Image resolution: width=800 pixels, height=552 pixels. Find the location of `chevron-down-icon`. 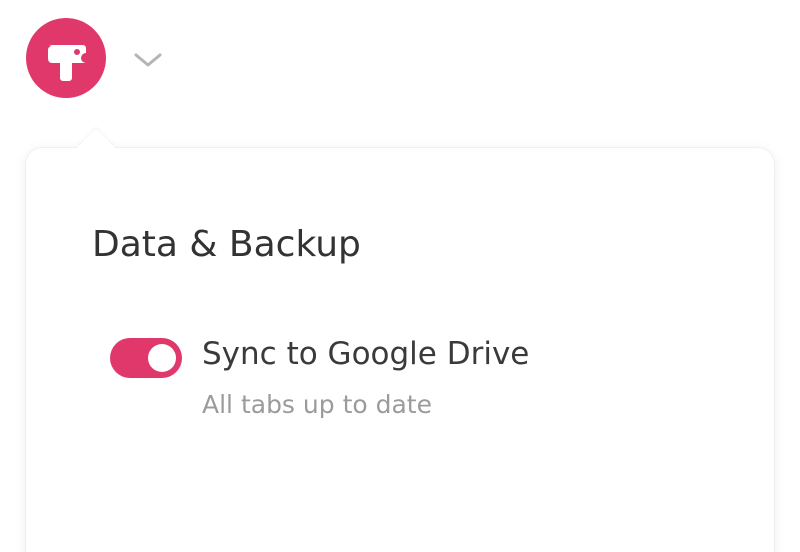

chevron-down-icon is located at coordinates (148, 60).